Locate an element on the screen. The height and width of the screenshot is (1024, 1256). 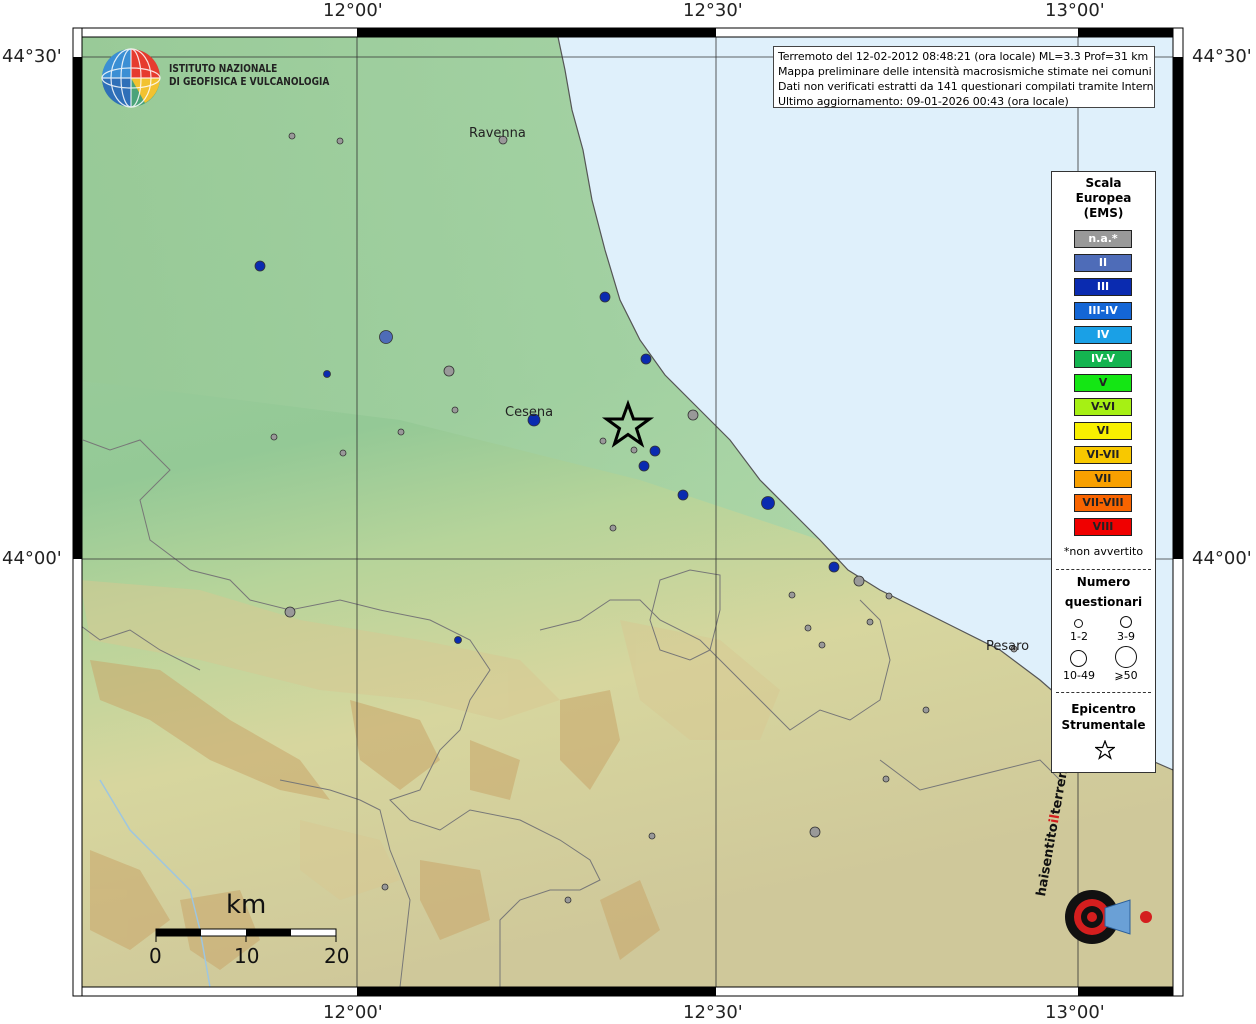
legend-swatch-12: VIII is located at coordinates (1103, 527).